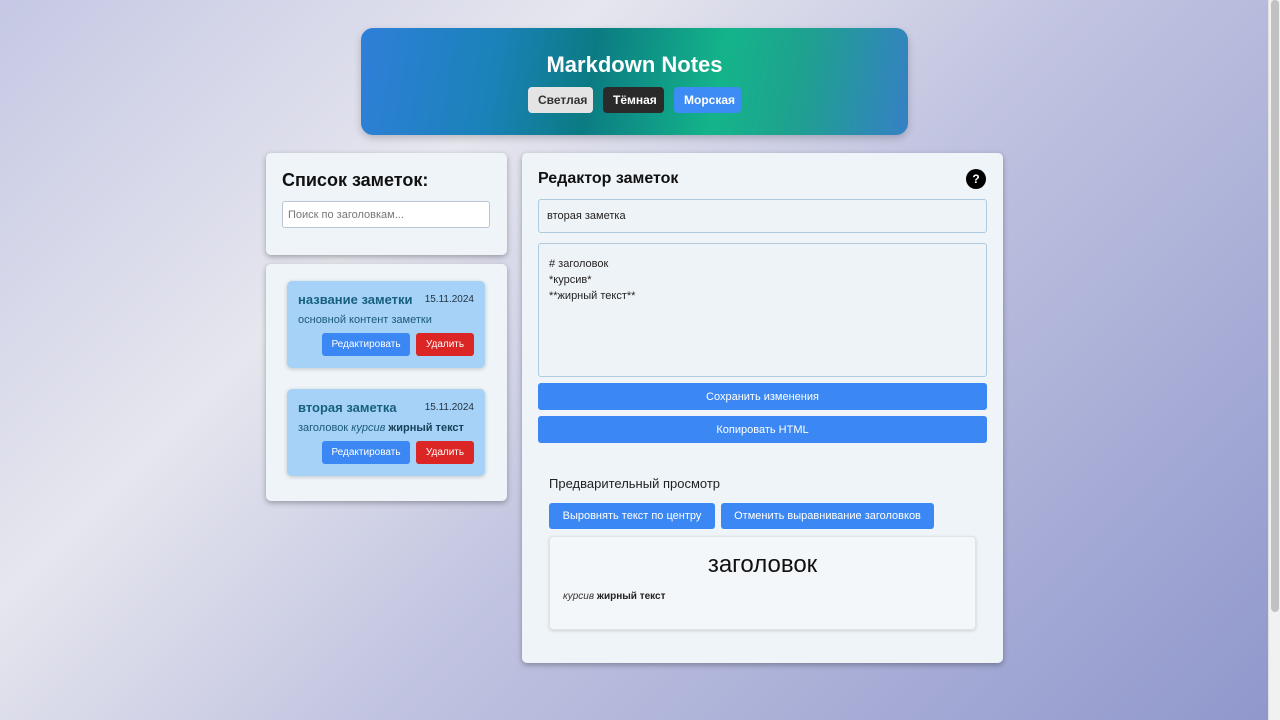  I want to click on app-title: Markdown Notes, so click(634, 64).